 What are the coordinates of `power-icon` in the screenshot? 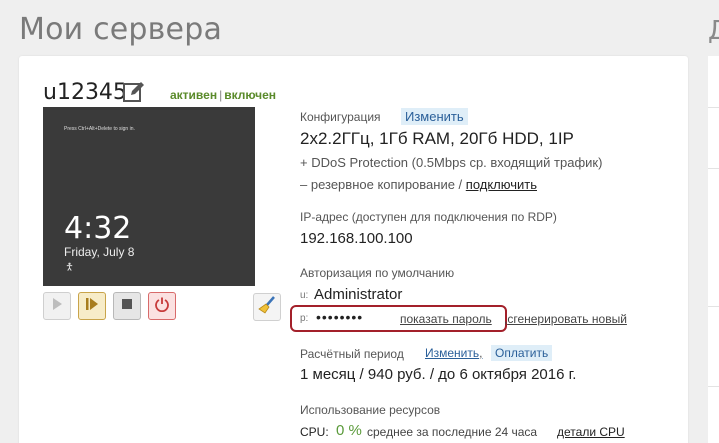 It's located at (162, 306).